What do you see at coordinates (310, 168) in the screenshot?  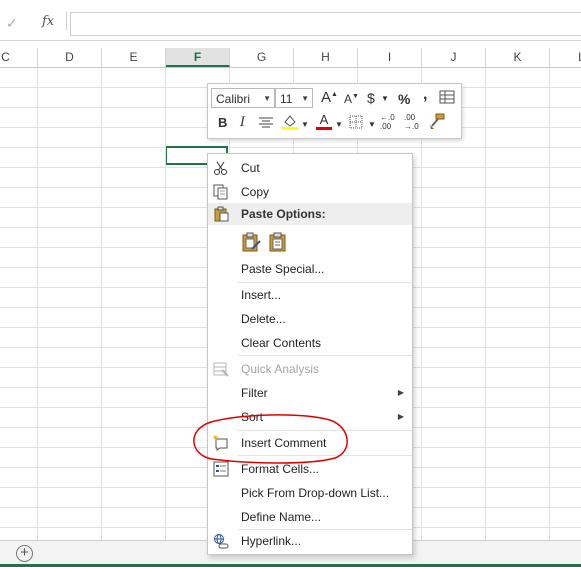 I see `menu-item-cut: Cut` at bounding box center [310, 168].